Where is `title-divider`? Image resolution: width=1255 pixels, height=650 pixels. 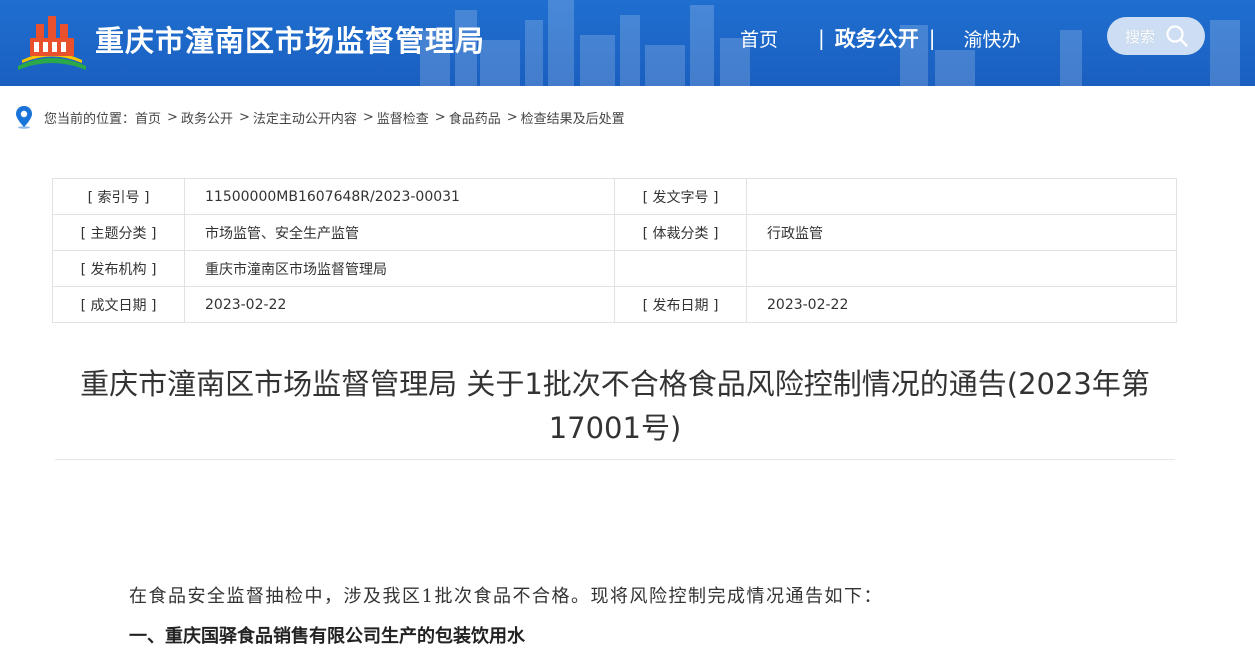
title-divider is located at coordinates (615, 459).